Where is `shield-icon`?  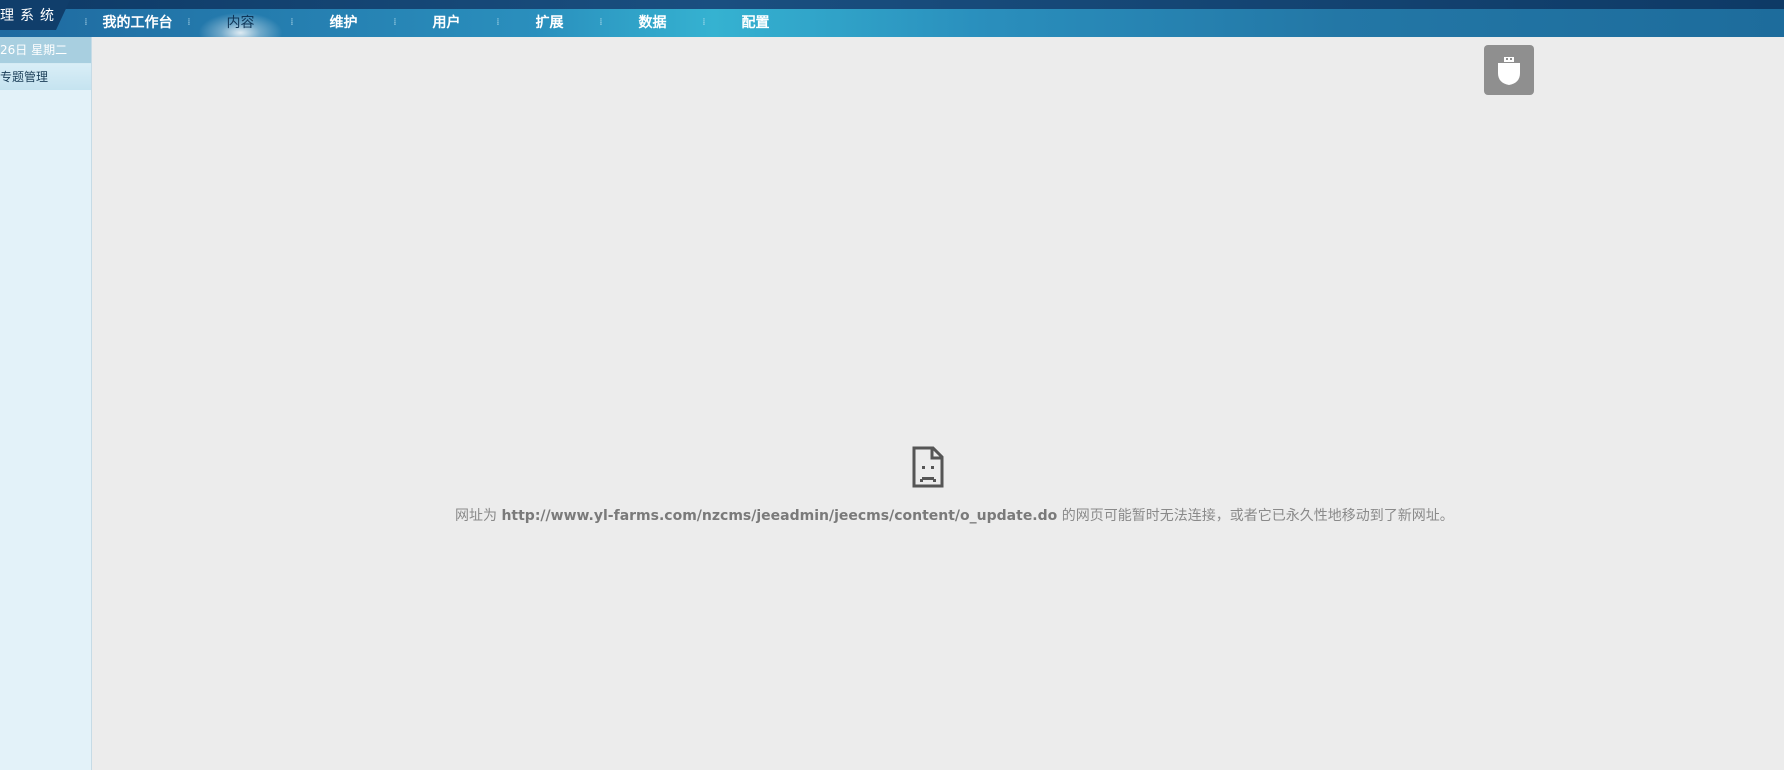
shield-icon is located at coordinates (1509, 71).